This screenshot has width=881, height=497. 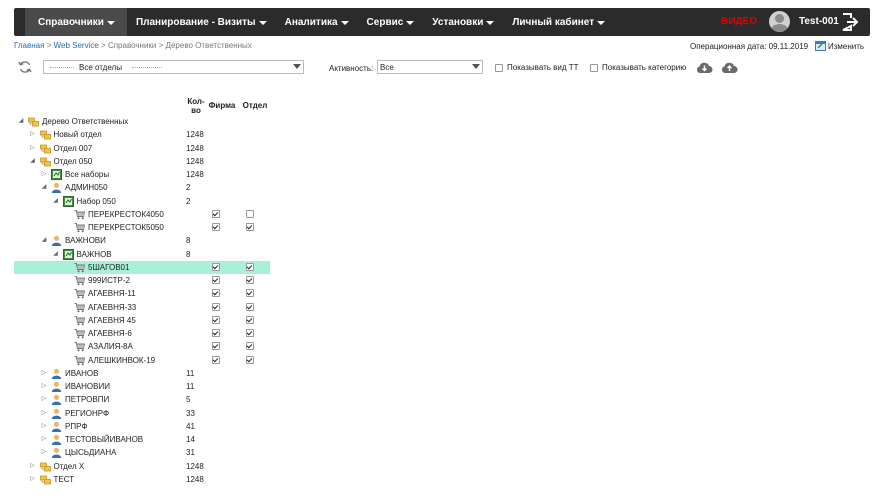 What do you see at coordinates (463, 22) in the screenshot?
I see `nav-menu-item: Установки` at bounding box center [463, 22].